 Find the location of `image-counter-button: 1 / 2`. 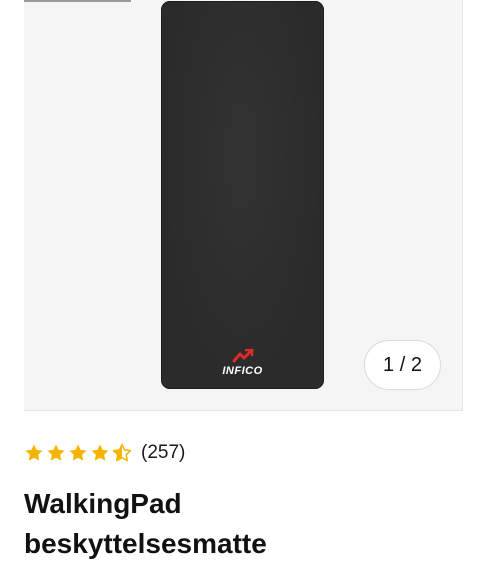

image-counter-button: 1 / 2 is located at coordinates (402, 365).